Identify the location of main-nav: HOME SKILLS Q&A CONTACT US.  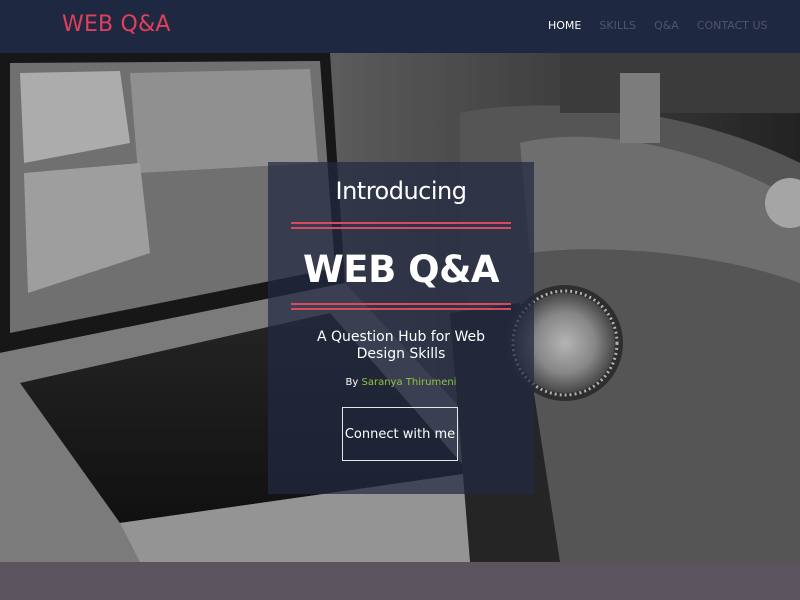
(658, 25).